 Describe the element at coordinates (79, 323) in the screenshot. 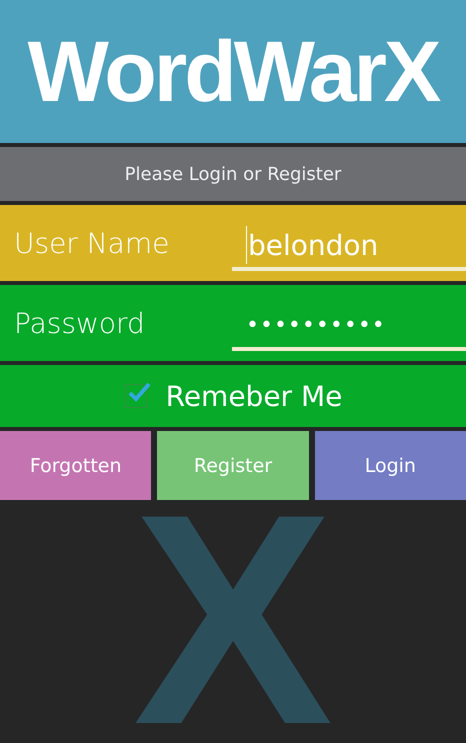

I see `field-label: Password` at that location.